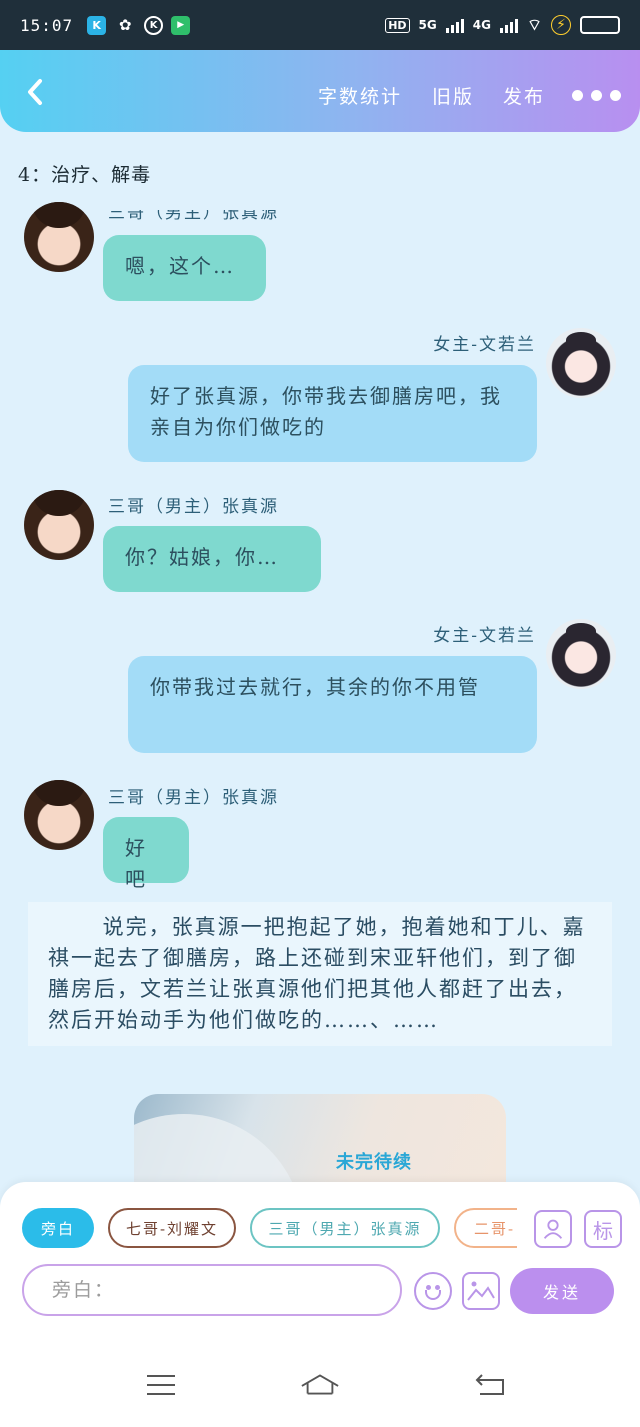 The image size is (640, 1427). Describe the element at coordinates (139, 25) in the screenshot. I see `notification-icons: K ✿ K ▶` at that location.